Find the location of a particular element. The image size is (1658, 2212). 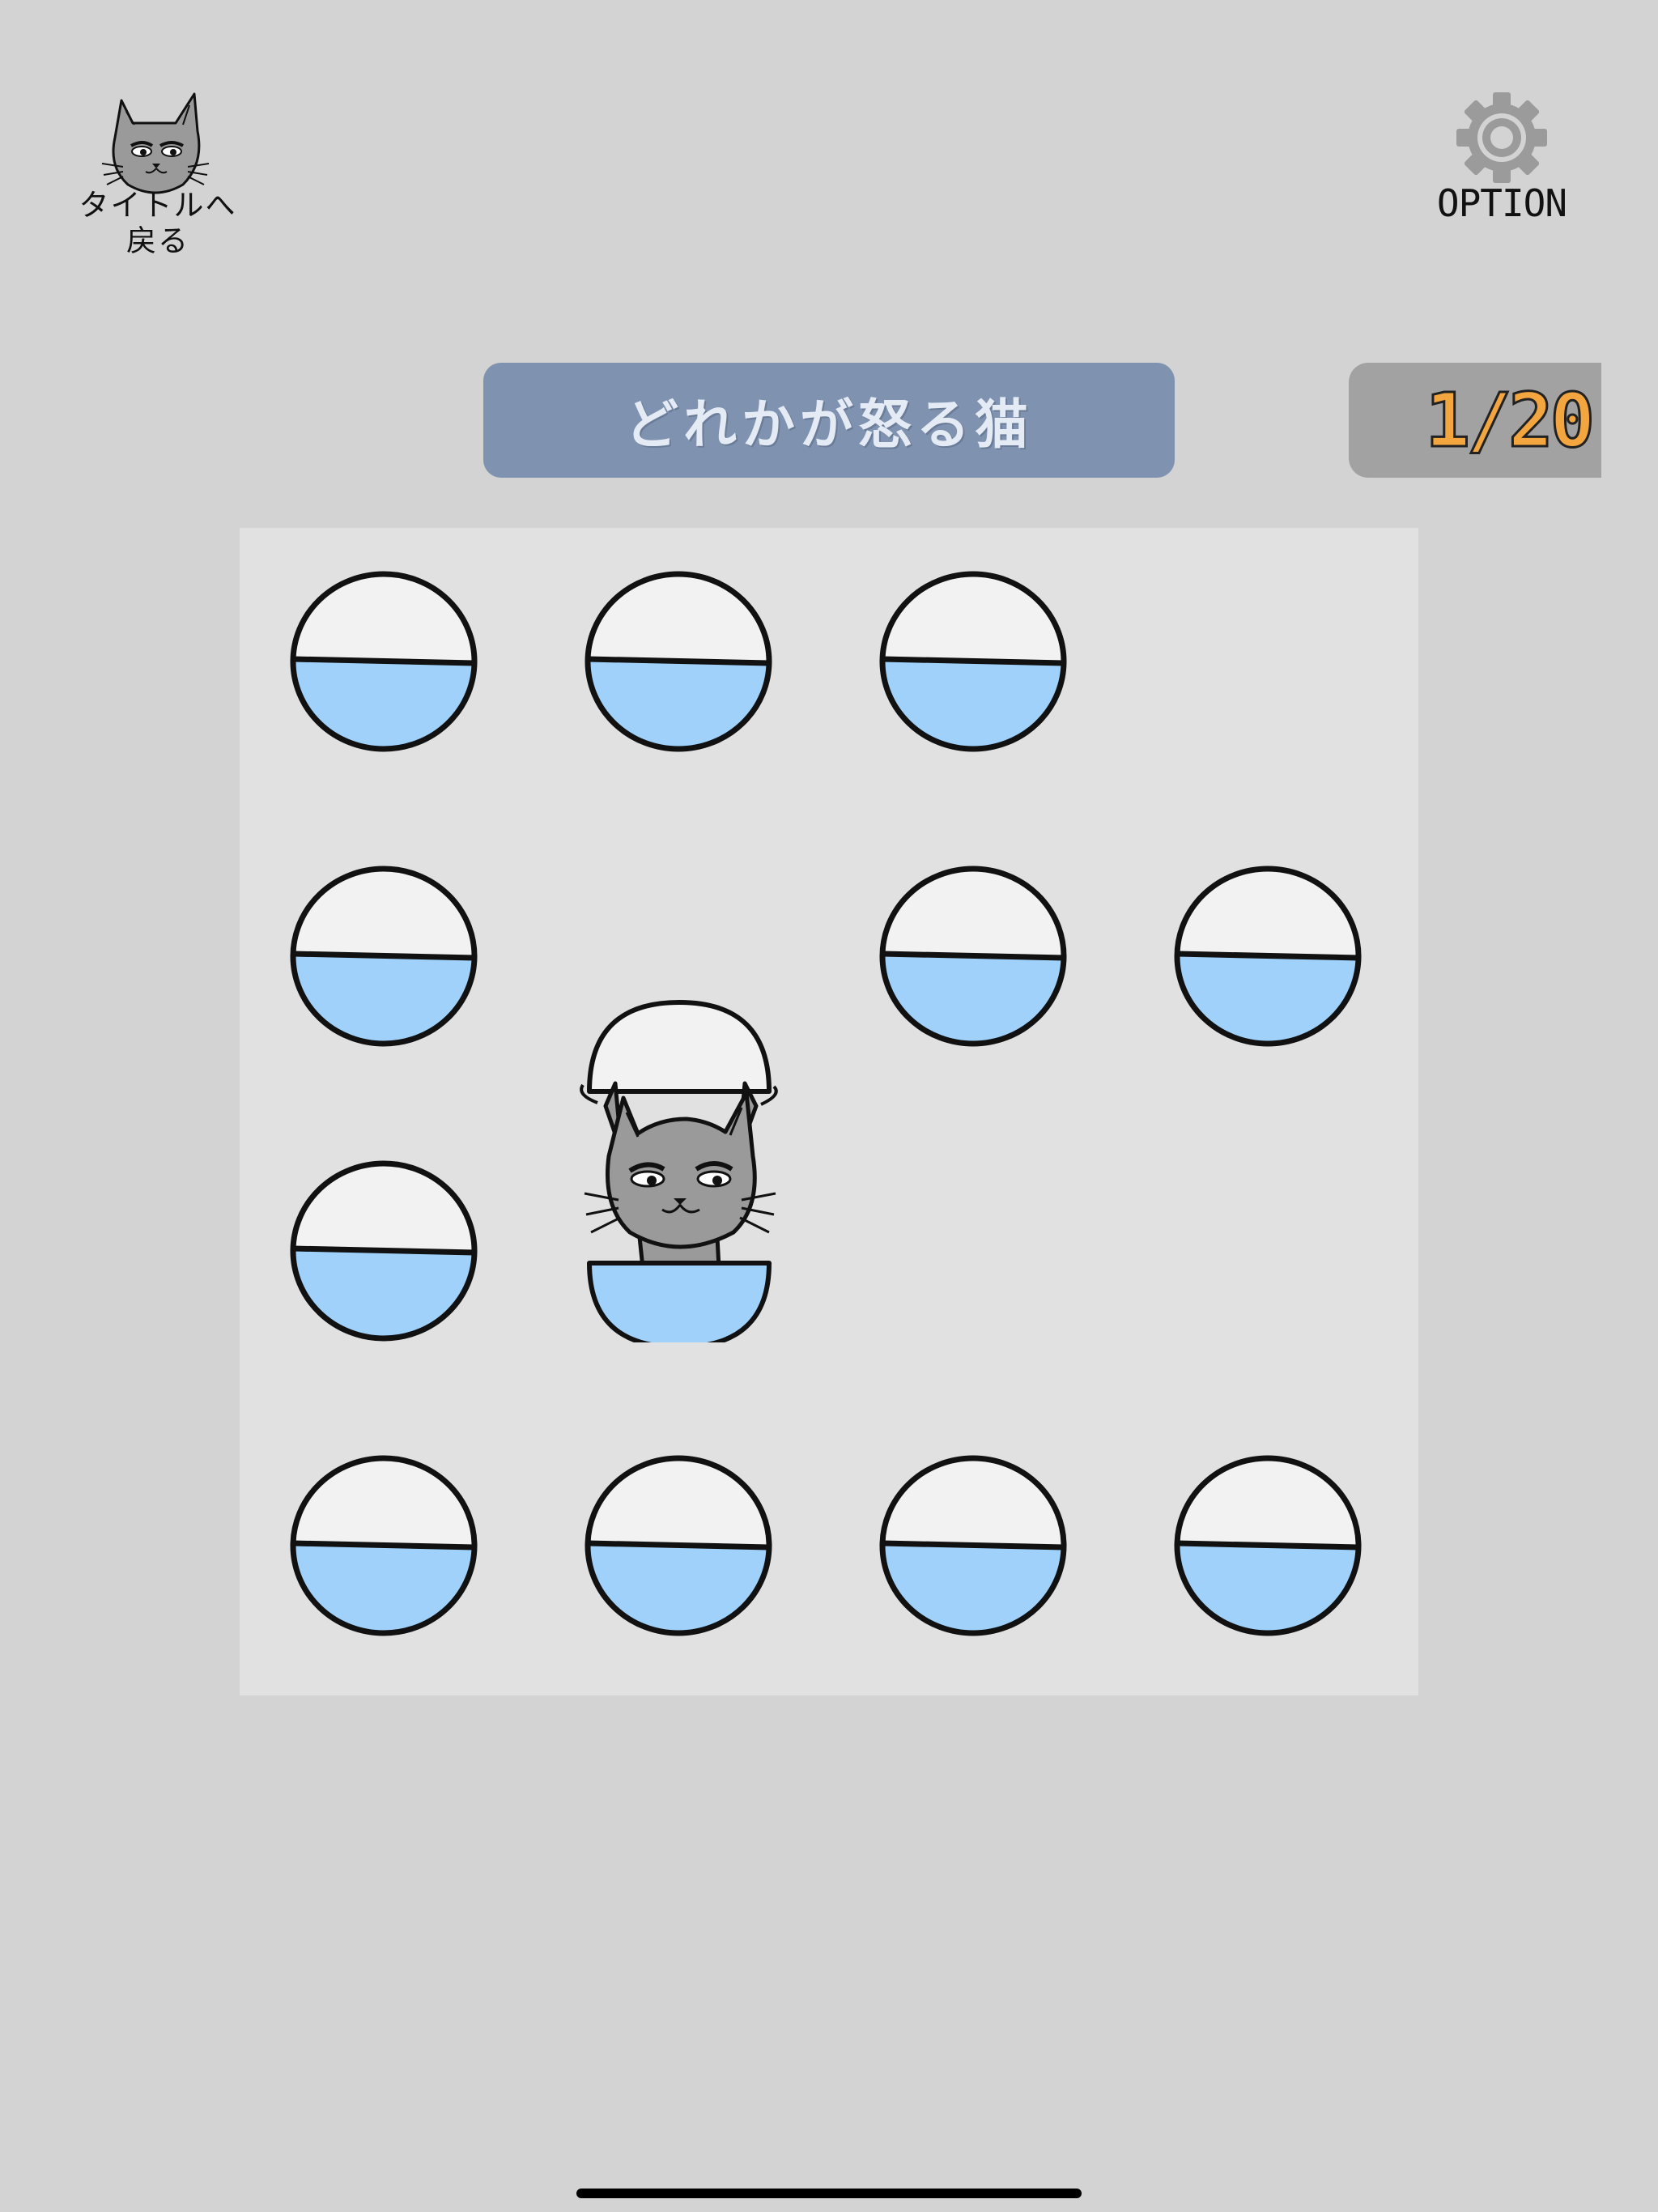

progress-counter: 1/20 is located at coordinates (1475, 421).